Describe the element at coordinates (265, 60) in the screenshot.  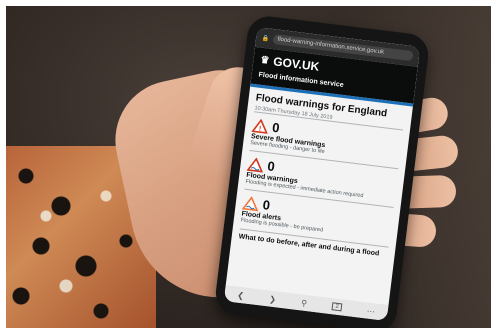
I see `crown-icon: ♛` at that location.